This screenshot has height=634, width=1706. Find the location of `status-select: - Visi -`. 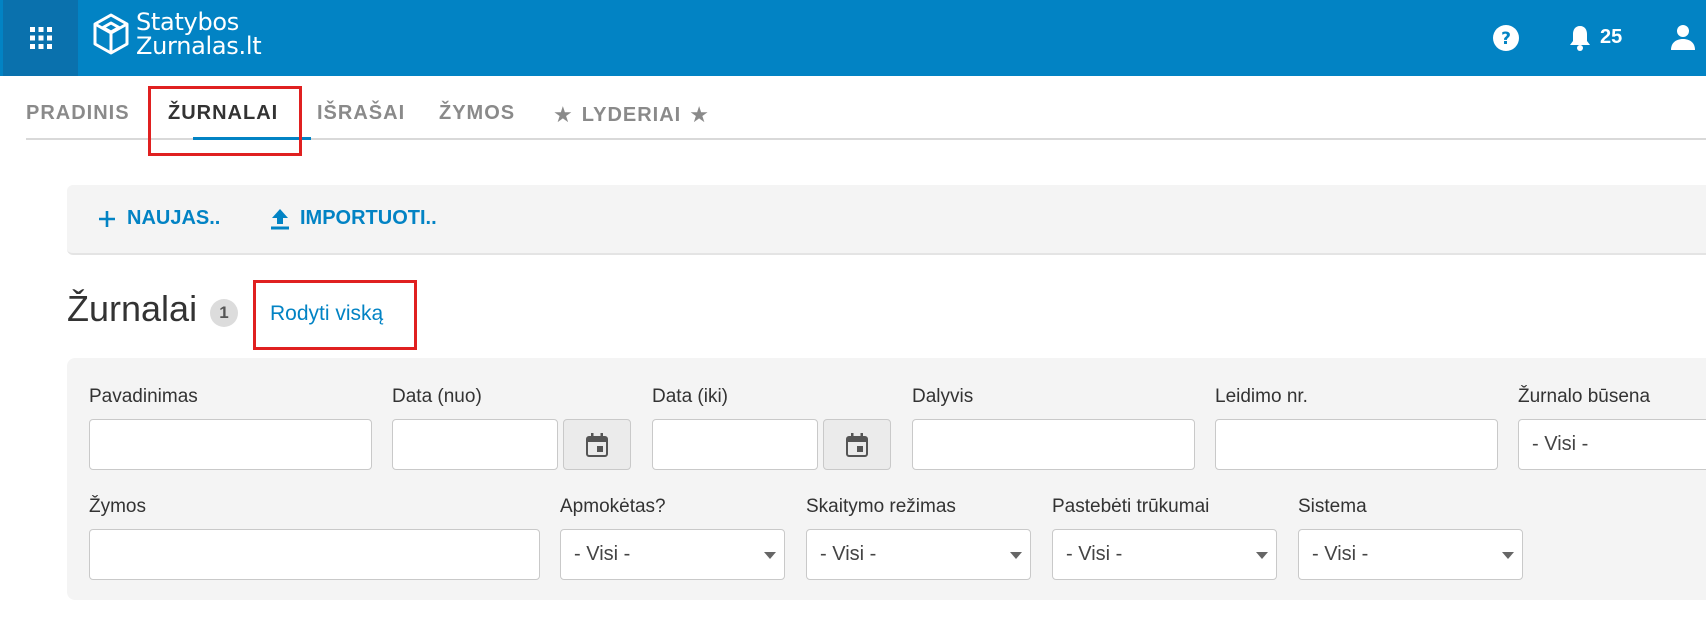

status-select: - Visi - is located at coordinates (1612, 444).